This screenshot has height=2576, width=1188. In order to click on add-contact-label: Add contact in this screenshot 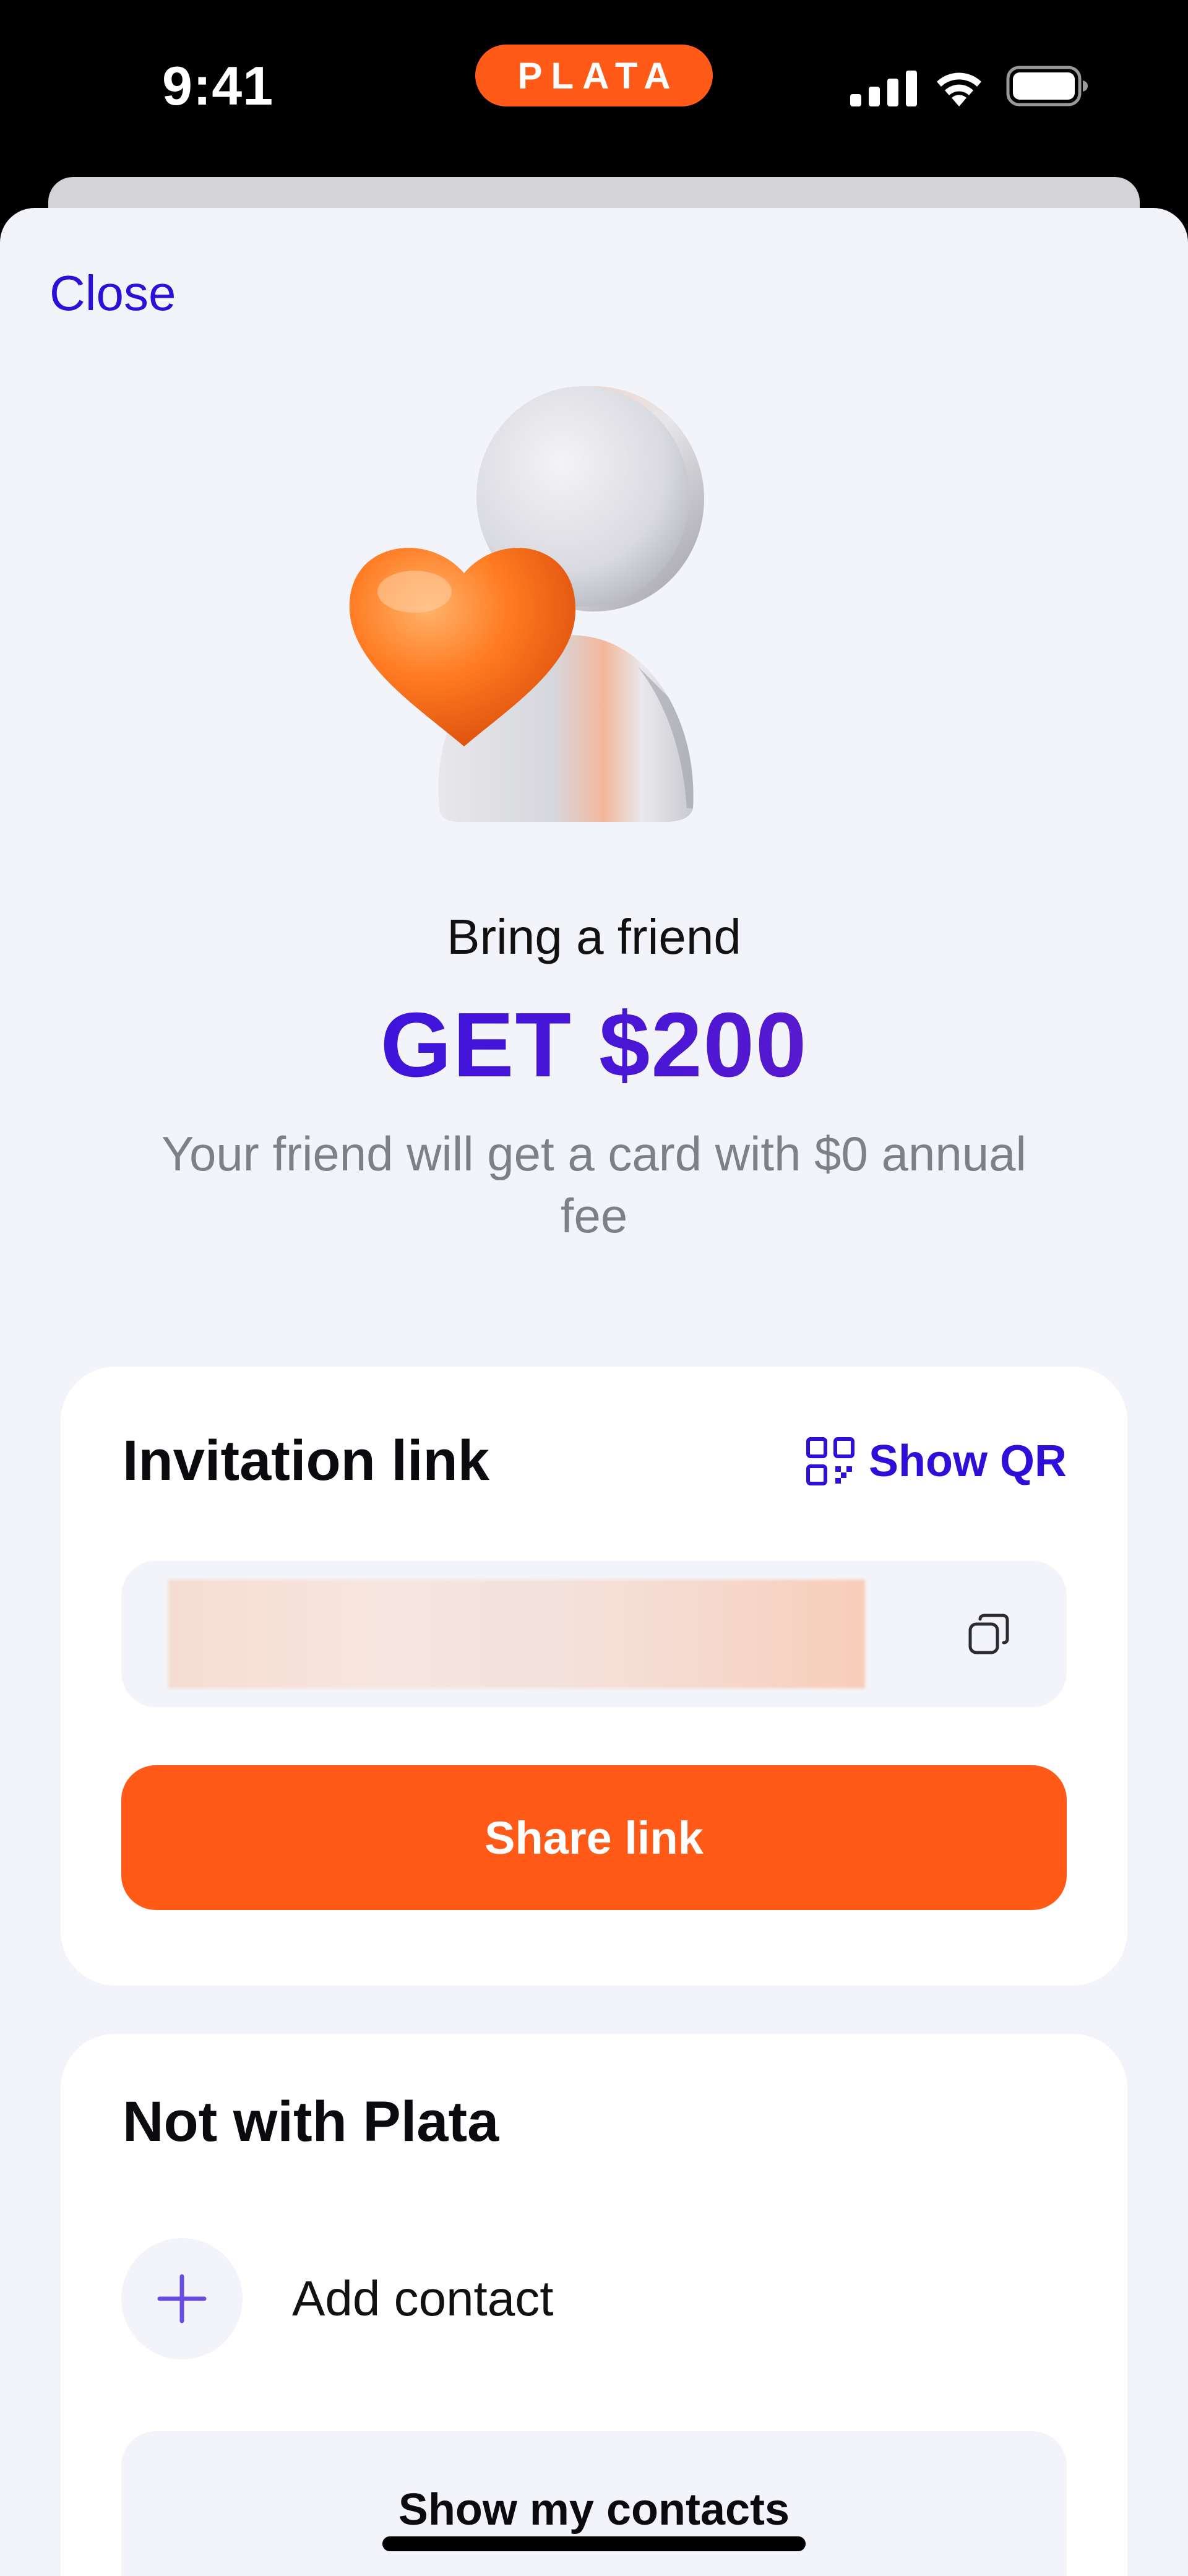, I will do `click(423, 2298)`.